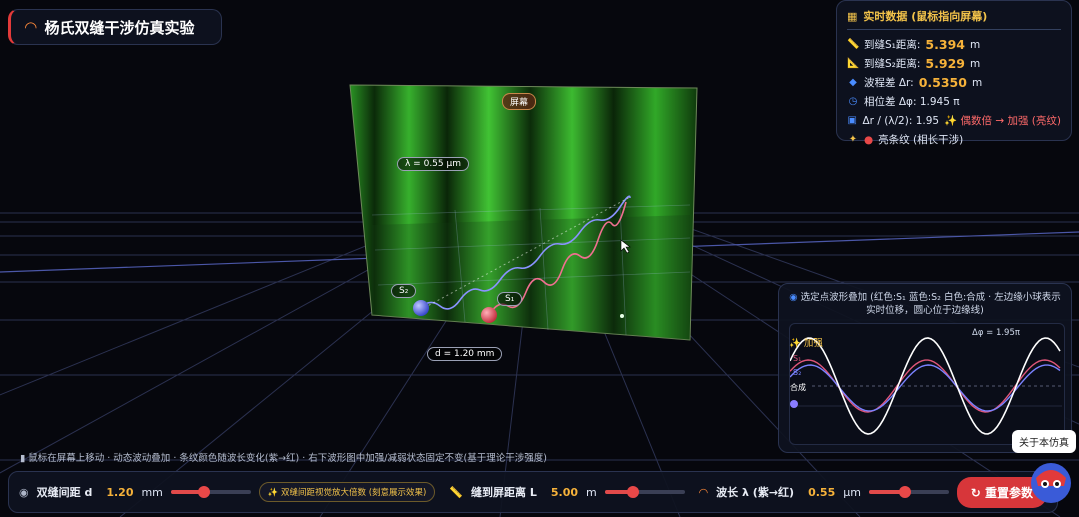 The image size is (1079, 517). Describe the element at coordinates (921, 140) in the screenshot. I see `fringe-label: 亮条纹 (相长干涉)` at that location.